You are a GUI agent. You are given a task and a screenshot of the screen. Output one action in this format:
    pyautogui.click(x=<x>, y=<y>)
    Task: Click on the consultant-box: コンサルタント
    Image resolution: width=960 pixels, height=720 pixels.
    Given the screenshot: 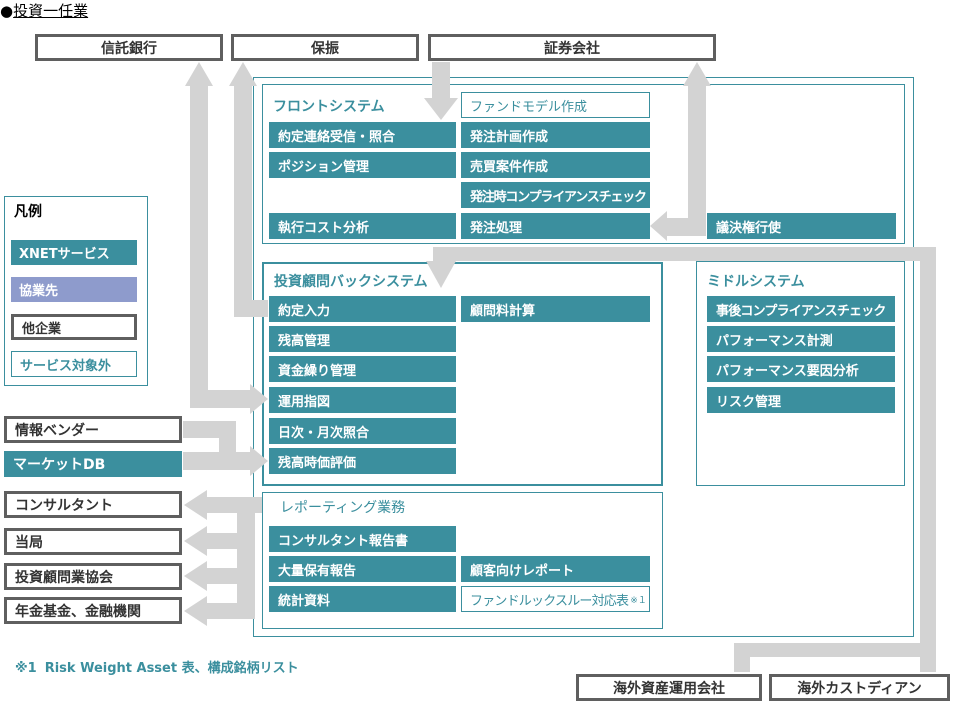 What is the action you would take?
    pyautogui.click(x=93, y=504)
    